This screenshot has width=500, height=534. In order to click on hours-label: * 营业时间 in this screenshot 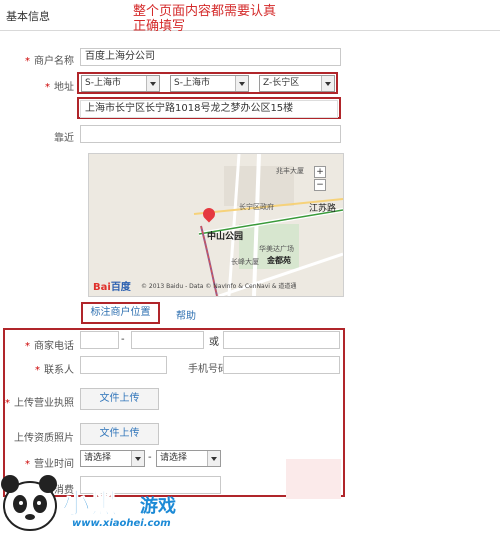, I will do `click(49, 464)`.